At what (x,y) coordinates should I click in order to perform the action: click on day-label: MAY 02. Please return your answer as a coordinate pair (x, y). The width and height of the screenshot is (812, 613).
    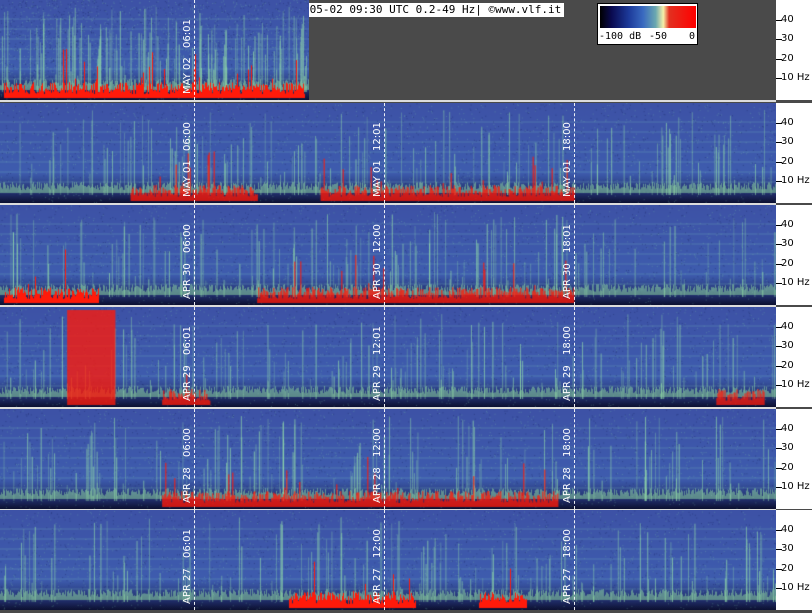
    Looking at the image, I should click on (187, 75).